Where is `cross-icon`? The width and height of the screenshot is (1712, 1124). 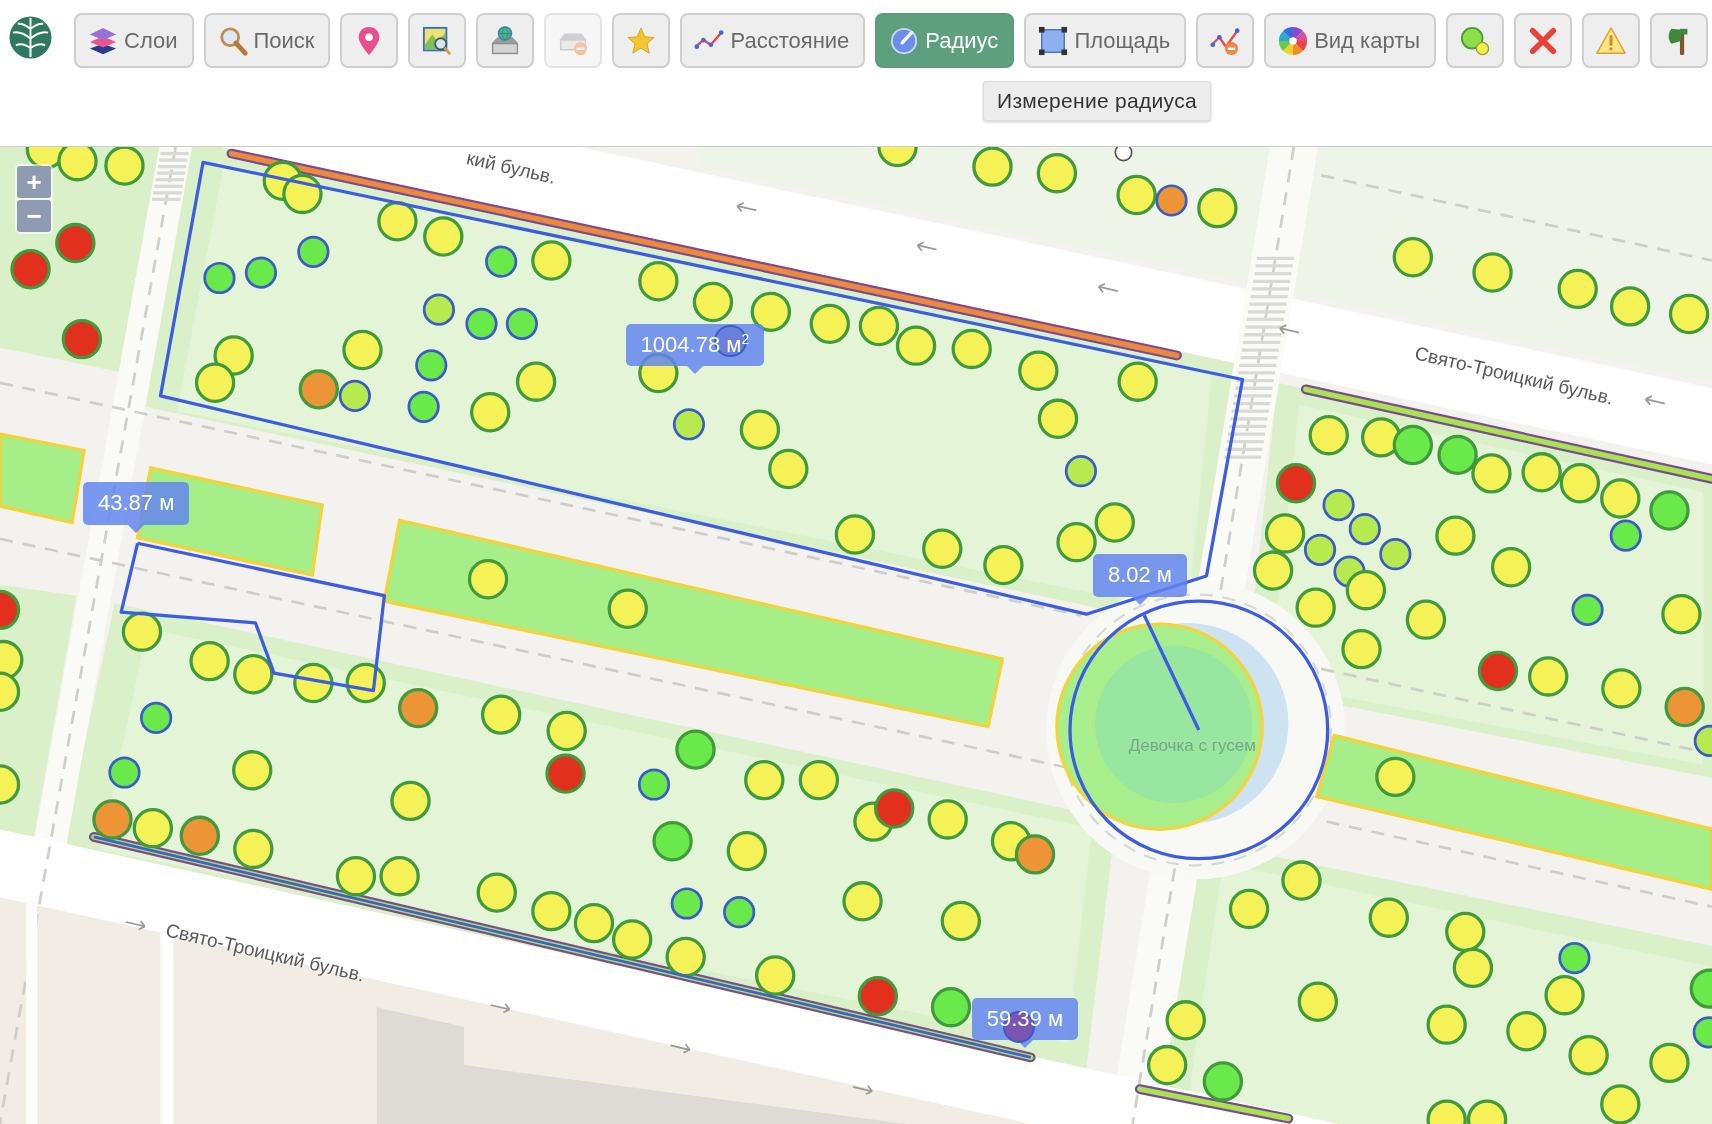
cross-icon is located at coordinates (1543, 40).